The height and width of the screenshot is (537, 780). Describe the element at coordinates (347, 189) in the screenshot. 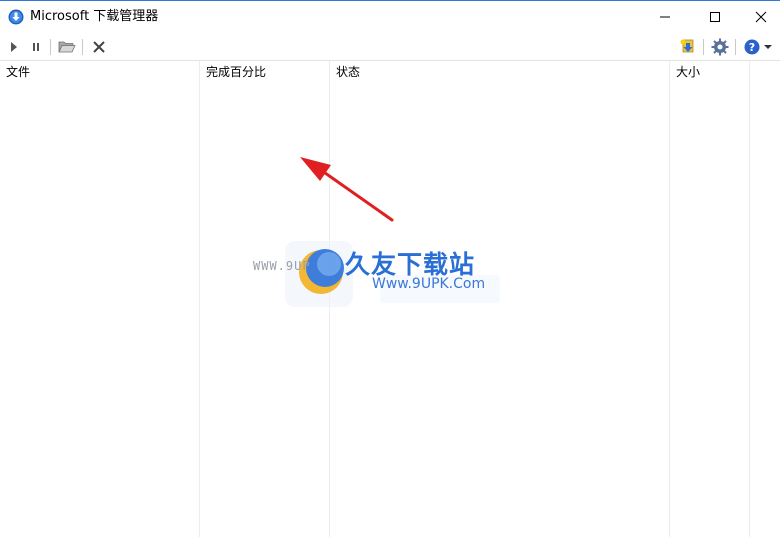

I see `annotation-arrow-icon` at that location.